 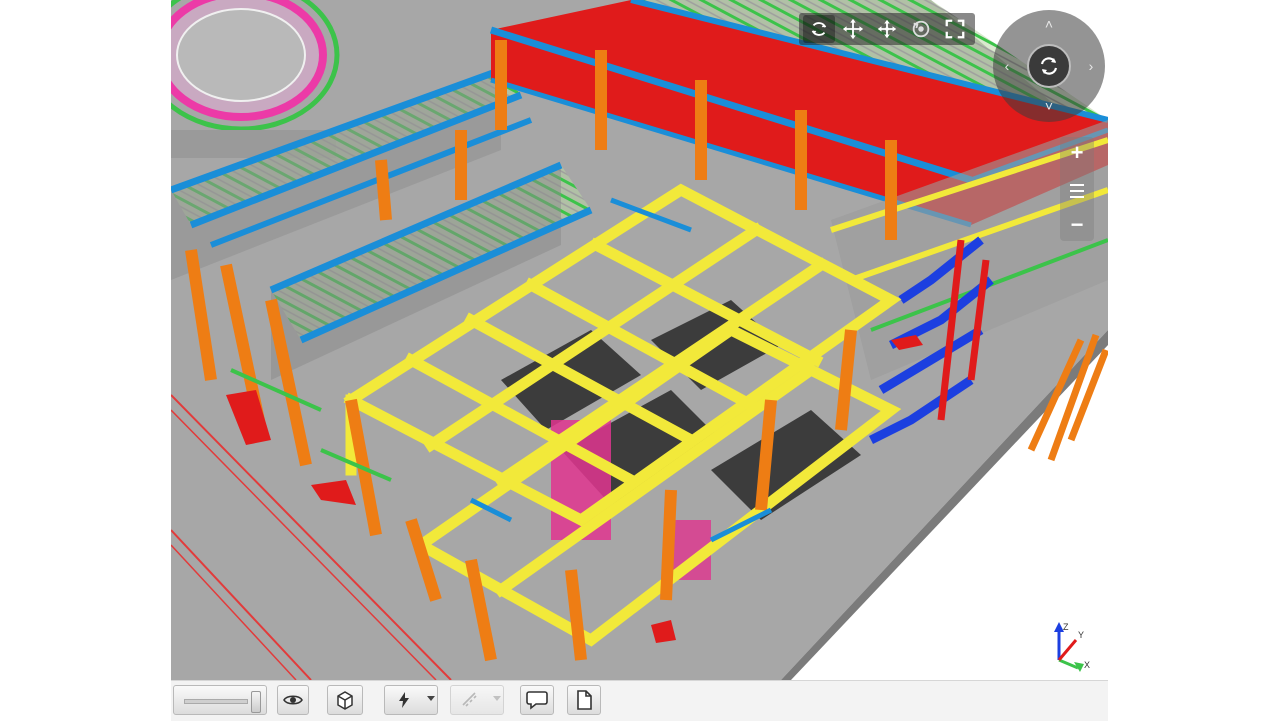 I want to click on axis-y-label: Y, so click(x=1081, y=635).